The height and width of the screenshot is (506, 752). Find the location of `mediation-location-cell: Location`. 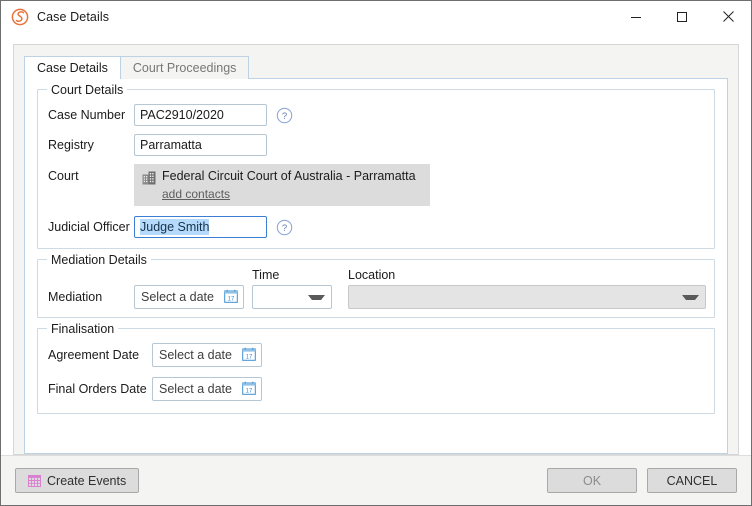

mediation-location-cell: Location is located at coordinates (527, 288).